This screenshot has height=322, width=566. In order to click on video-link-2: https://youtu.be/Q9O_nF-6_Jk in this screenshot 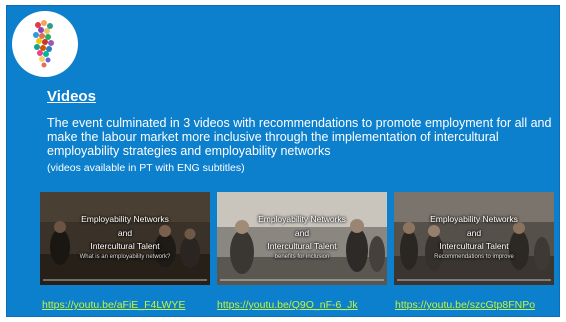, I will do `click(287, 305)`.